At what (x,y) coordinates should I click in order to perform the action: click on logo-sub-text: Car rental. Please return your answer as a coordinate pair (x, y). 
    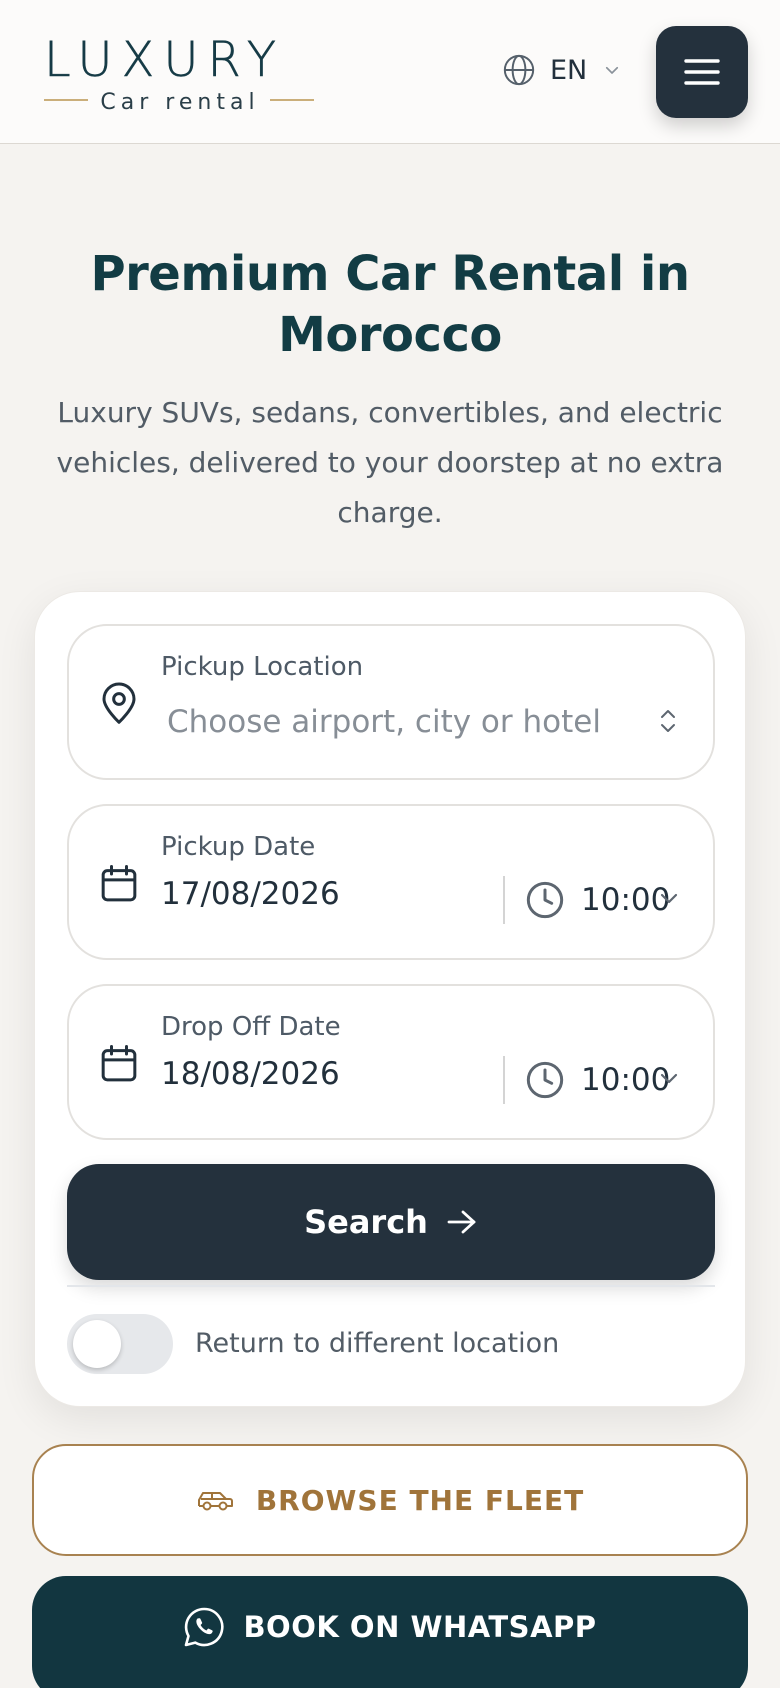
    Looking at the image, I should click on (179, 101).